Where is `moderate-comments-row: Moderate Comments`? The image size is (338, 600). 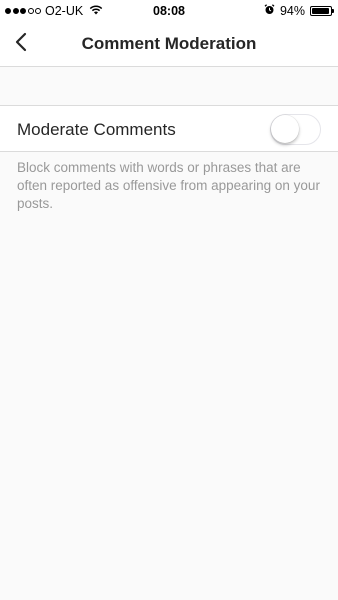 moderate-comments-row: Moderate Comments is located at coordinates (169, 128).